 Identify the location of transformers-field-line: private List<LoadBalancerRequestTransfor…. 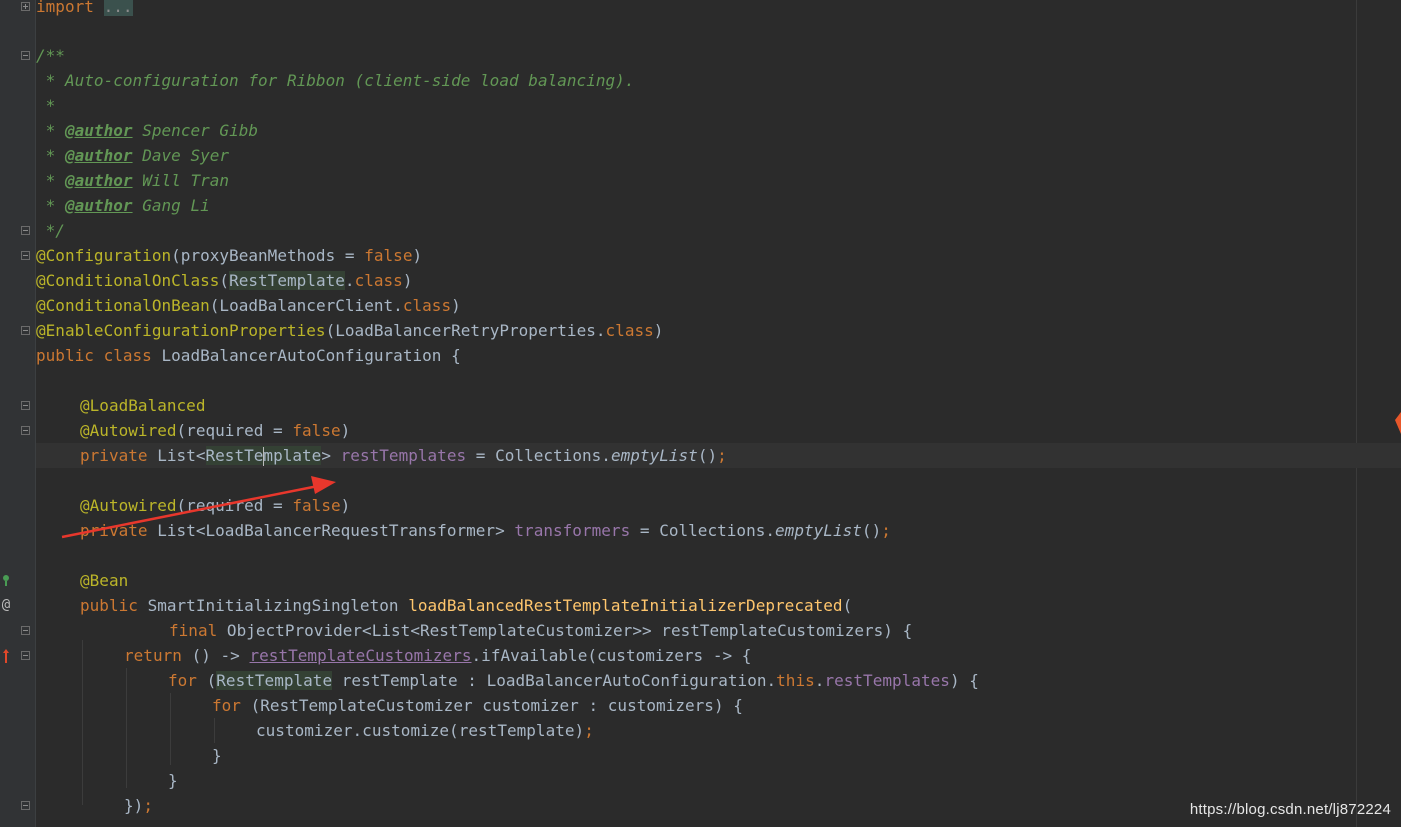
(485, 530).